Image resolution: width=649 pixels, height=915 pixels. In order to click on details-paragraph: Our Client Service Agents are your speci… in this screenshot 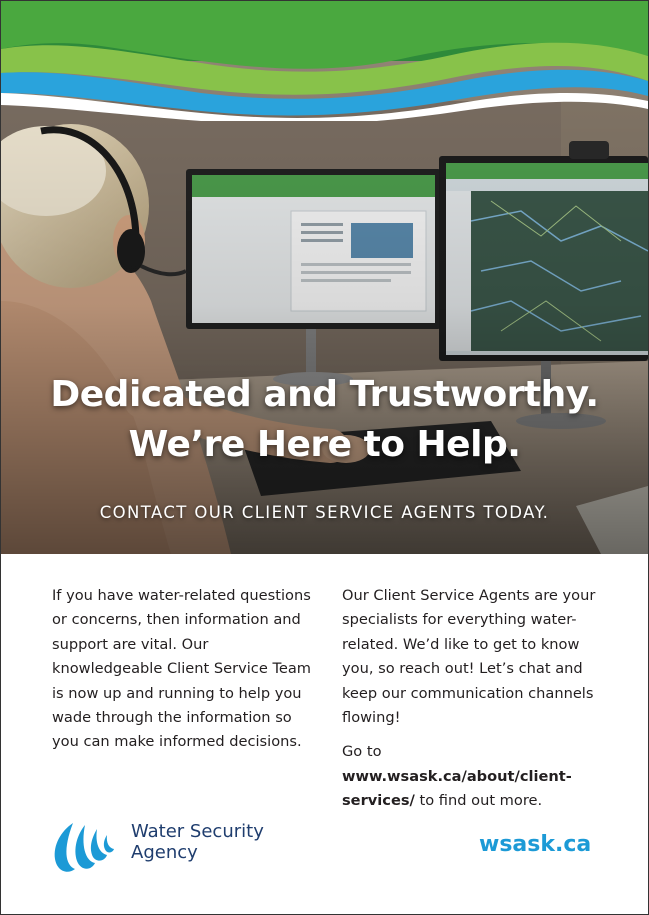, I will do `click(469, 657)`.